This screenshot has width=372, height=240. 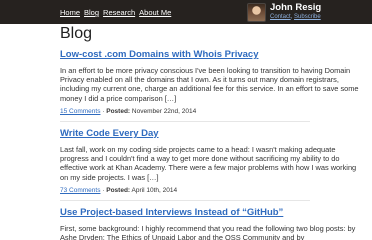 What do you see at coordinates (210, 133) in the screenshot?
I see `post-title-link: Write Code Every Day` at bounding box center [210, 133].